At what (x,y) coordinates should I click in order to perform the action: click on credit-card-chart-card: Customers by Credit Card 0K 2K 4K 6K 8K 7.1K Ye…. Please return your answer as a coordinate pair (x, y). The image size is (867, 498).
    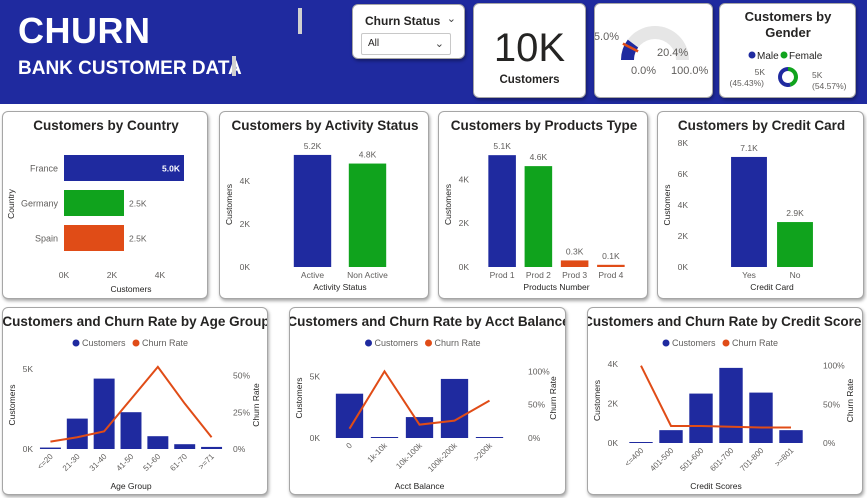
    Looking at the image, I should click on (760, 205).